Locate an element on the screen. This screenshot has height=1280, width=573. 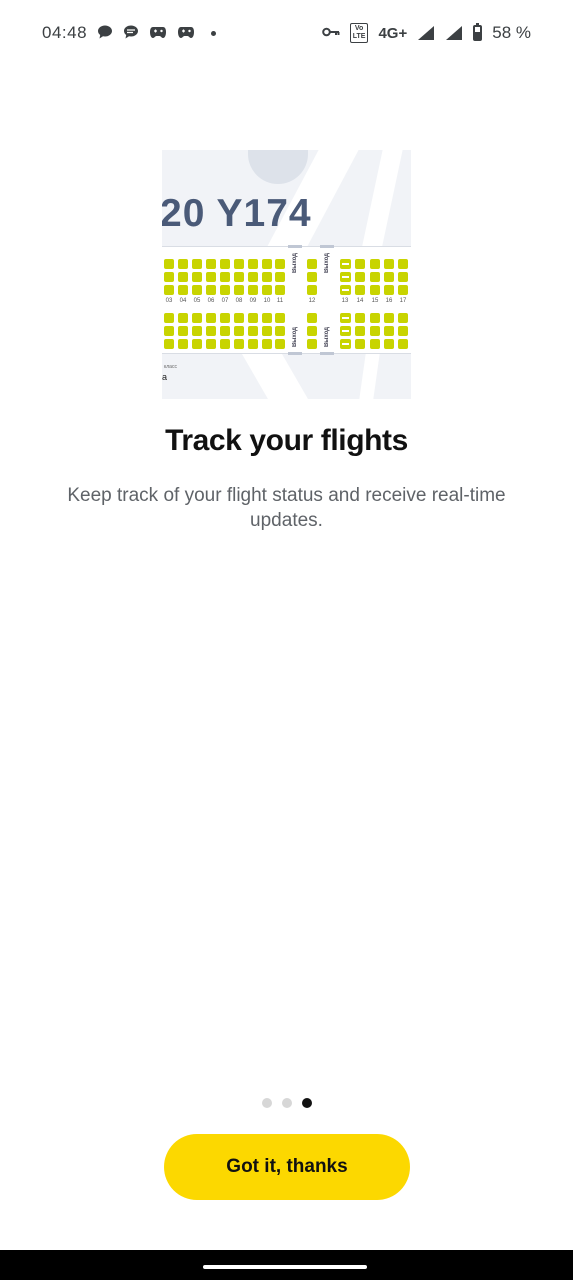
network-type: 4G+ is located at coordinates (393, 33).